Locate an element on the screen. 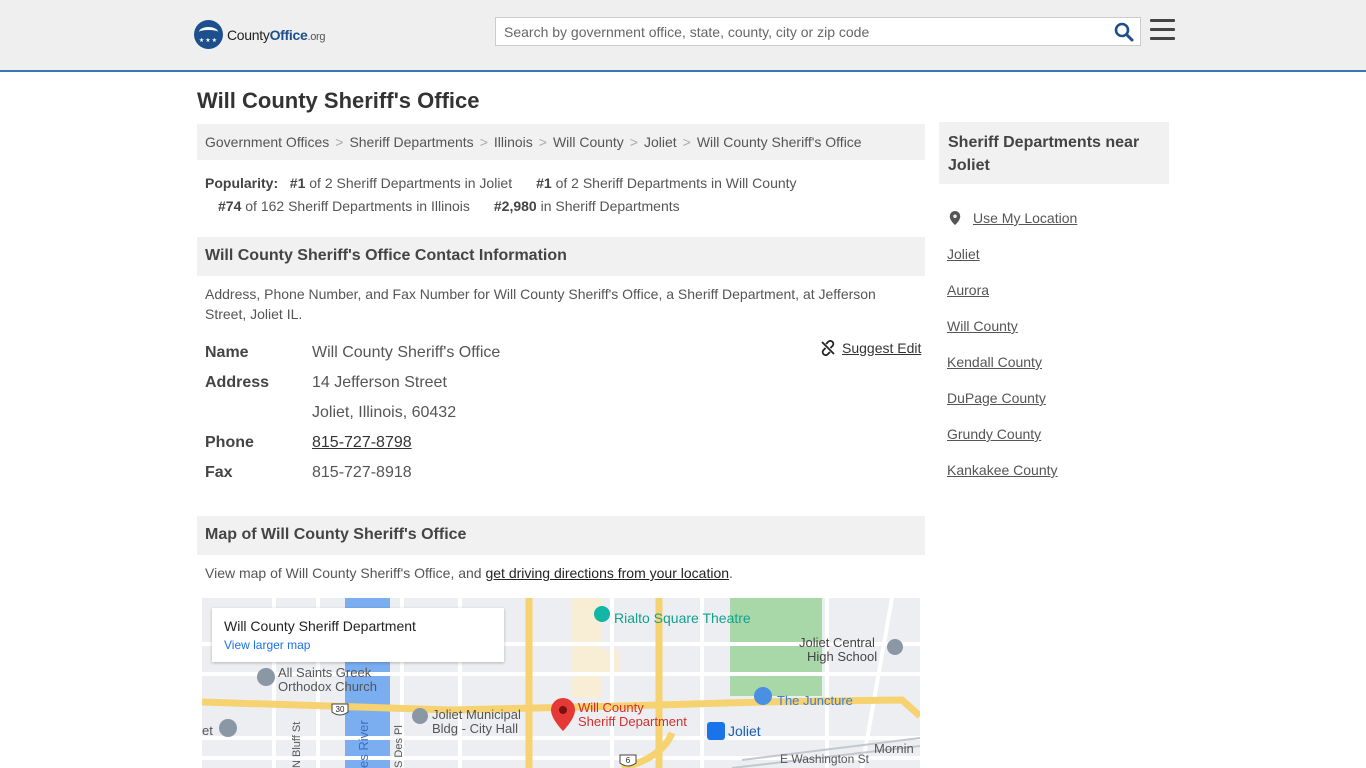  name-label: Name is located at coordinates (227, 352).